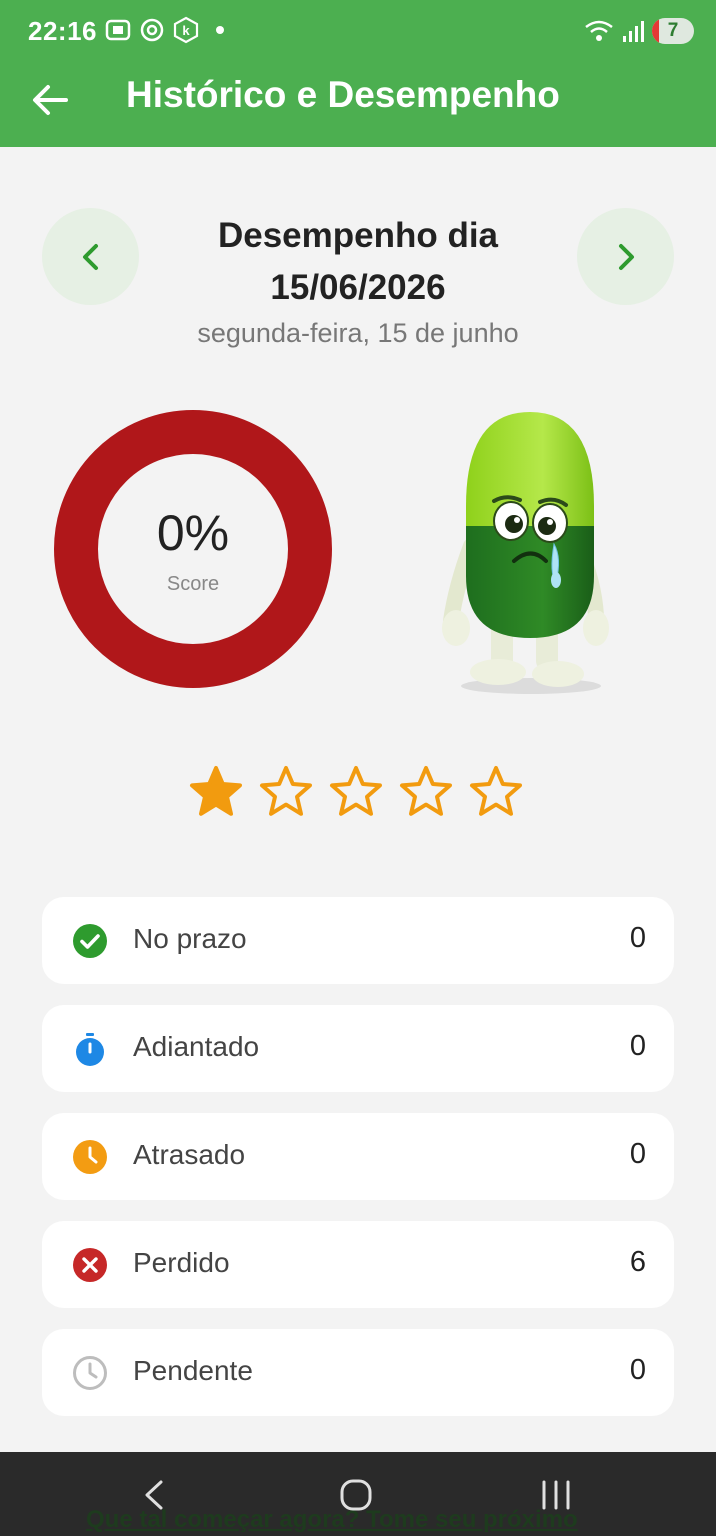  What do you see at coordinates (358, 33) in the screenshot?
I see `status-bar: 22:16 k 7` at bounding box center [358, 33].